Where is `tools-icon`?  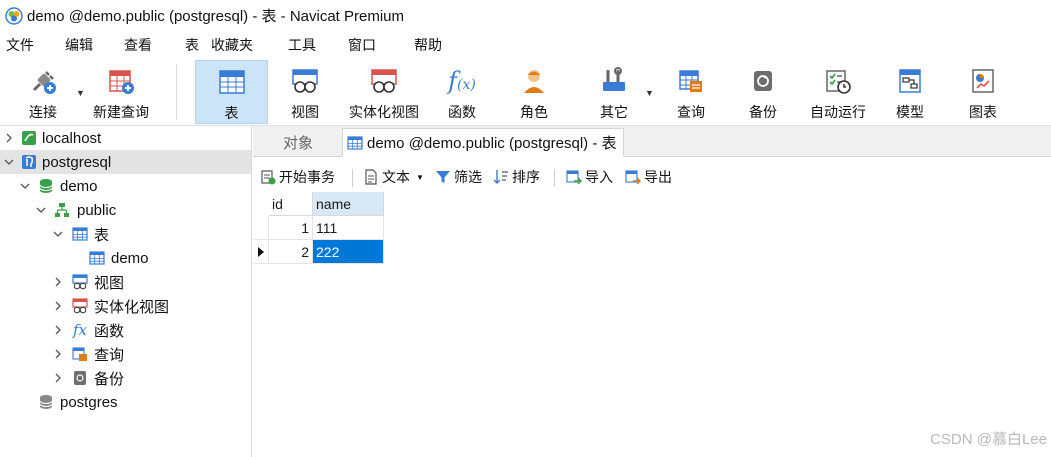 tools-icon is located at coordinates (614, 79).